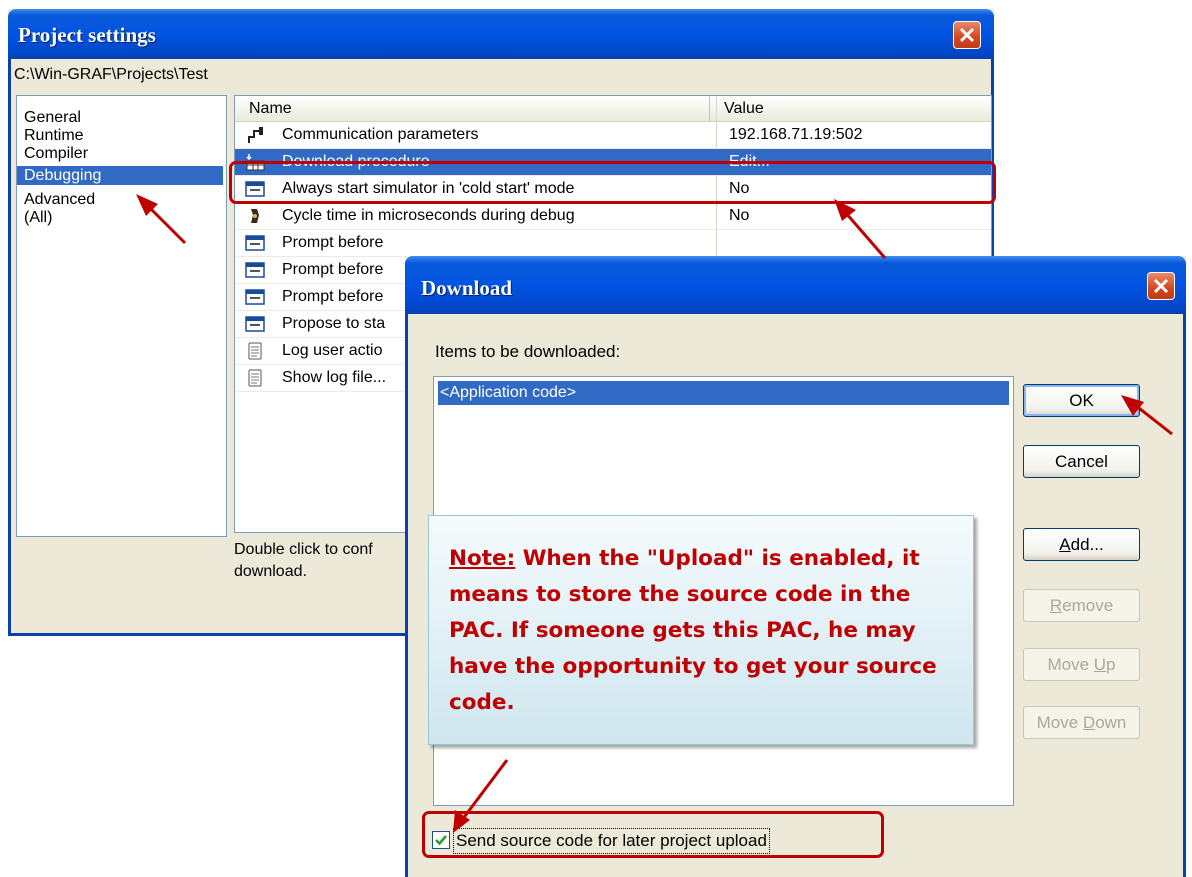 This screenshot has width=1192, height=877. I want to click on arrow-to-edit, so click(865, 235).